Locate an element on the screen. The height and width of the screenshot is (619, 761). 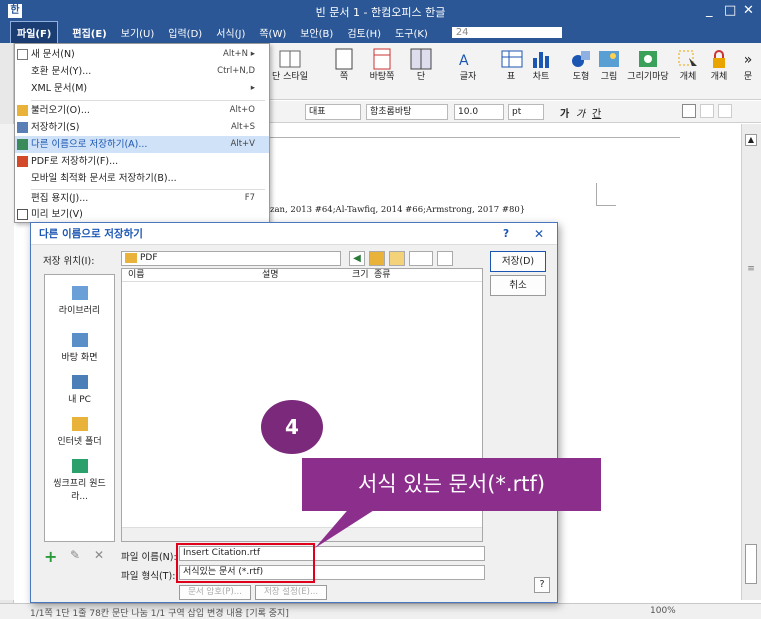
callout-tail-shape is located at coordinates (348, 526).